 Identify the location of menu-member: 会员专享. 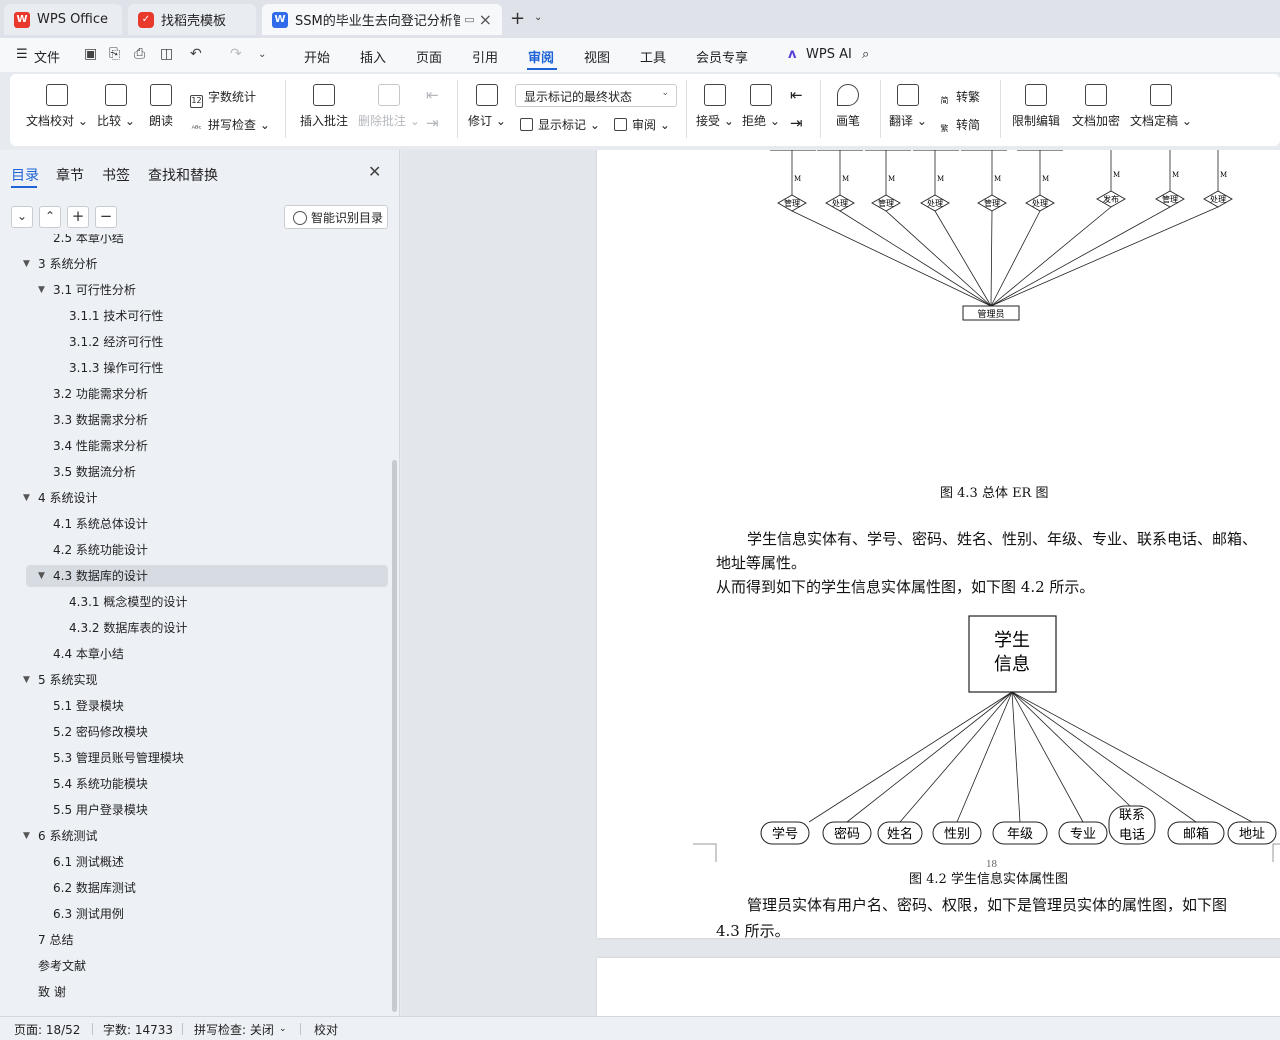
(722, 56).